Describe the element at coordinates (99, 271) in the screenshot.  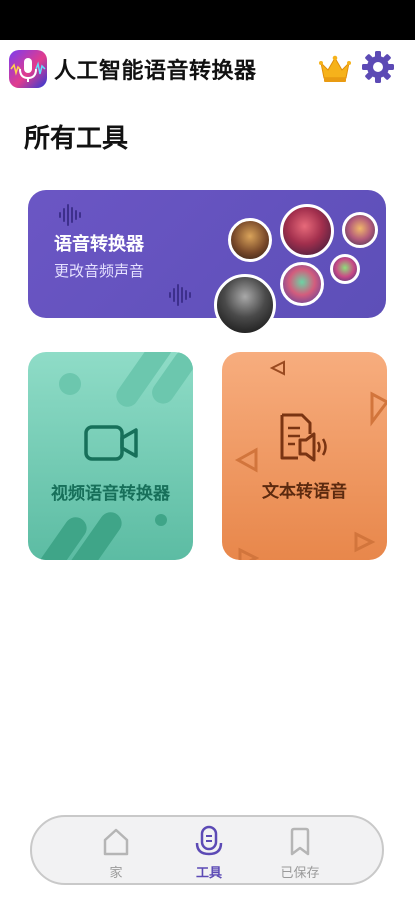
I see `voice-changer-subtitle: 更改音频声音` at that location.